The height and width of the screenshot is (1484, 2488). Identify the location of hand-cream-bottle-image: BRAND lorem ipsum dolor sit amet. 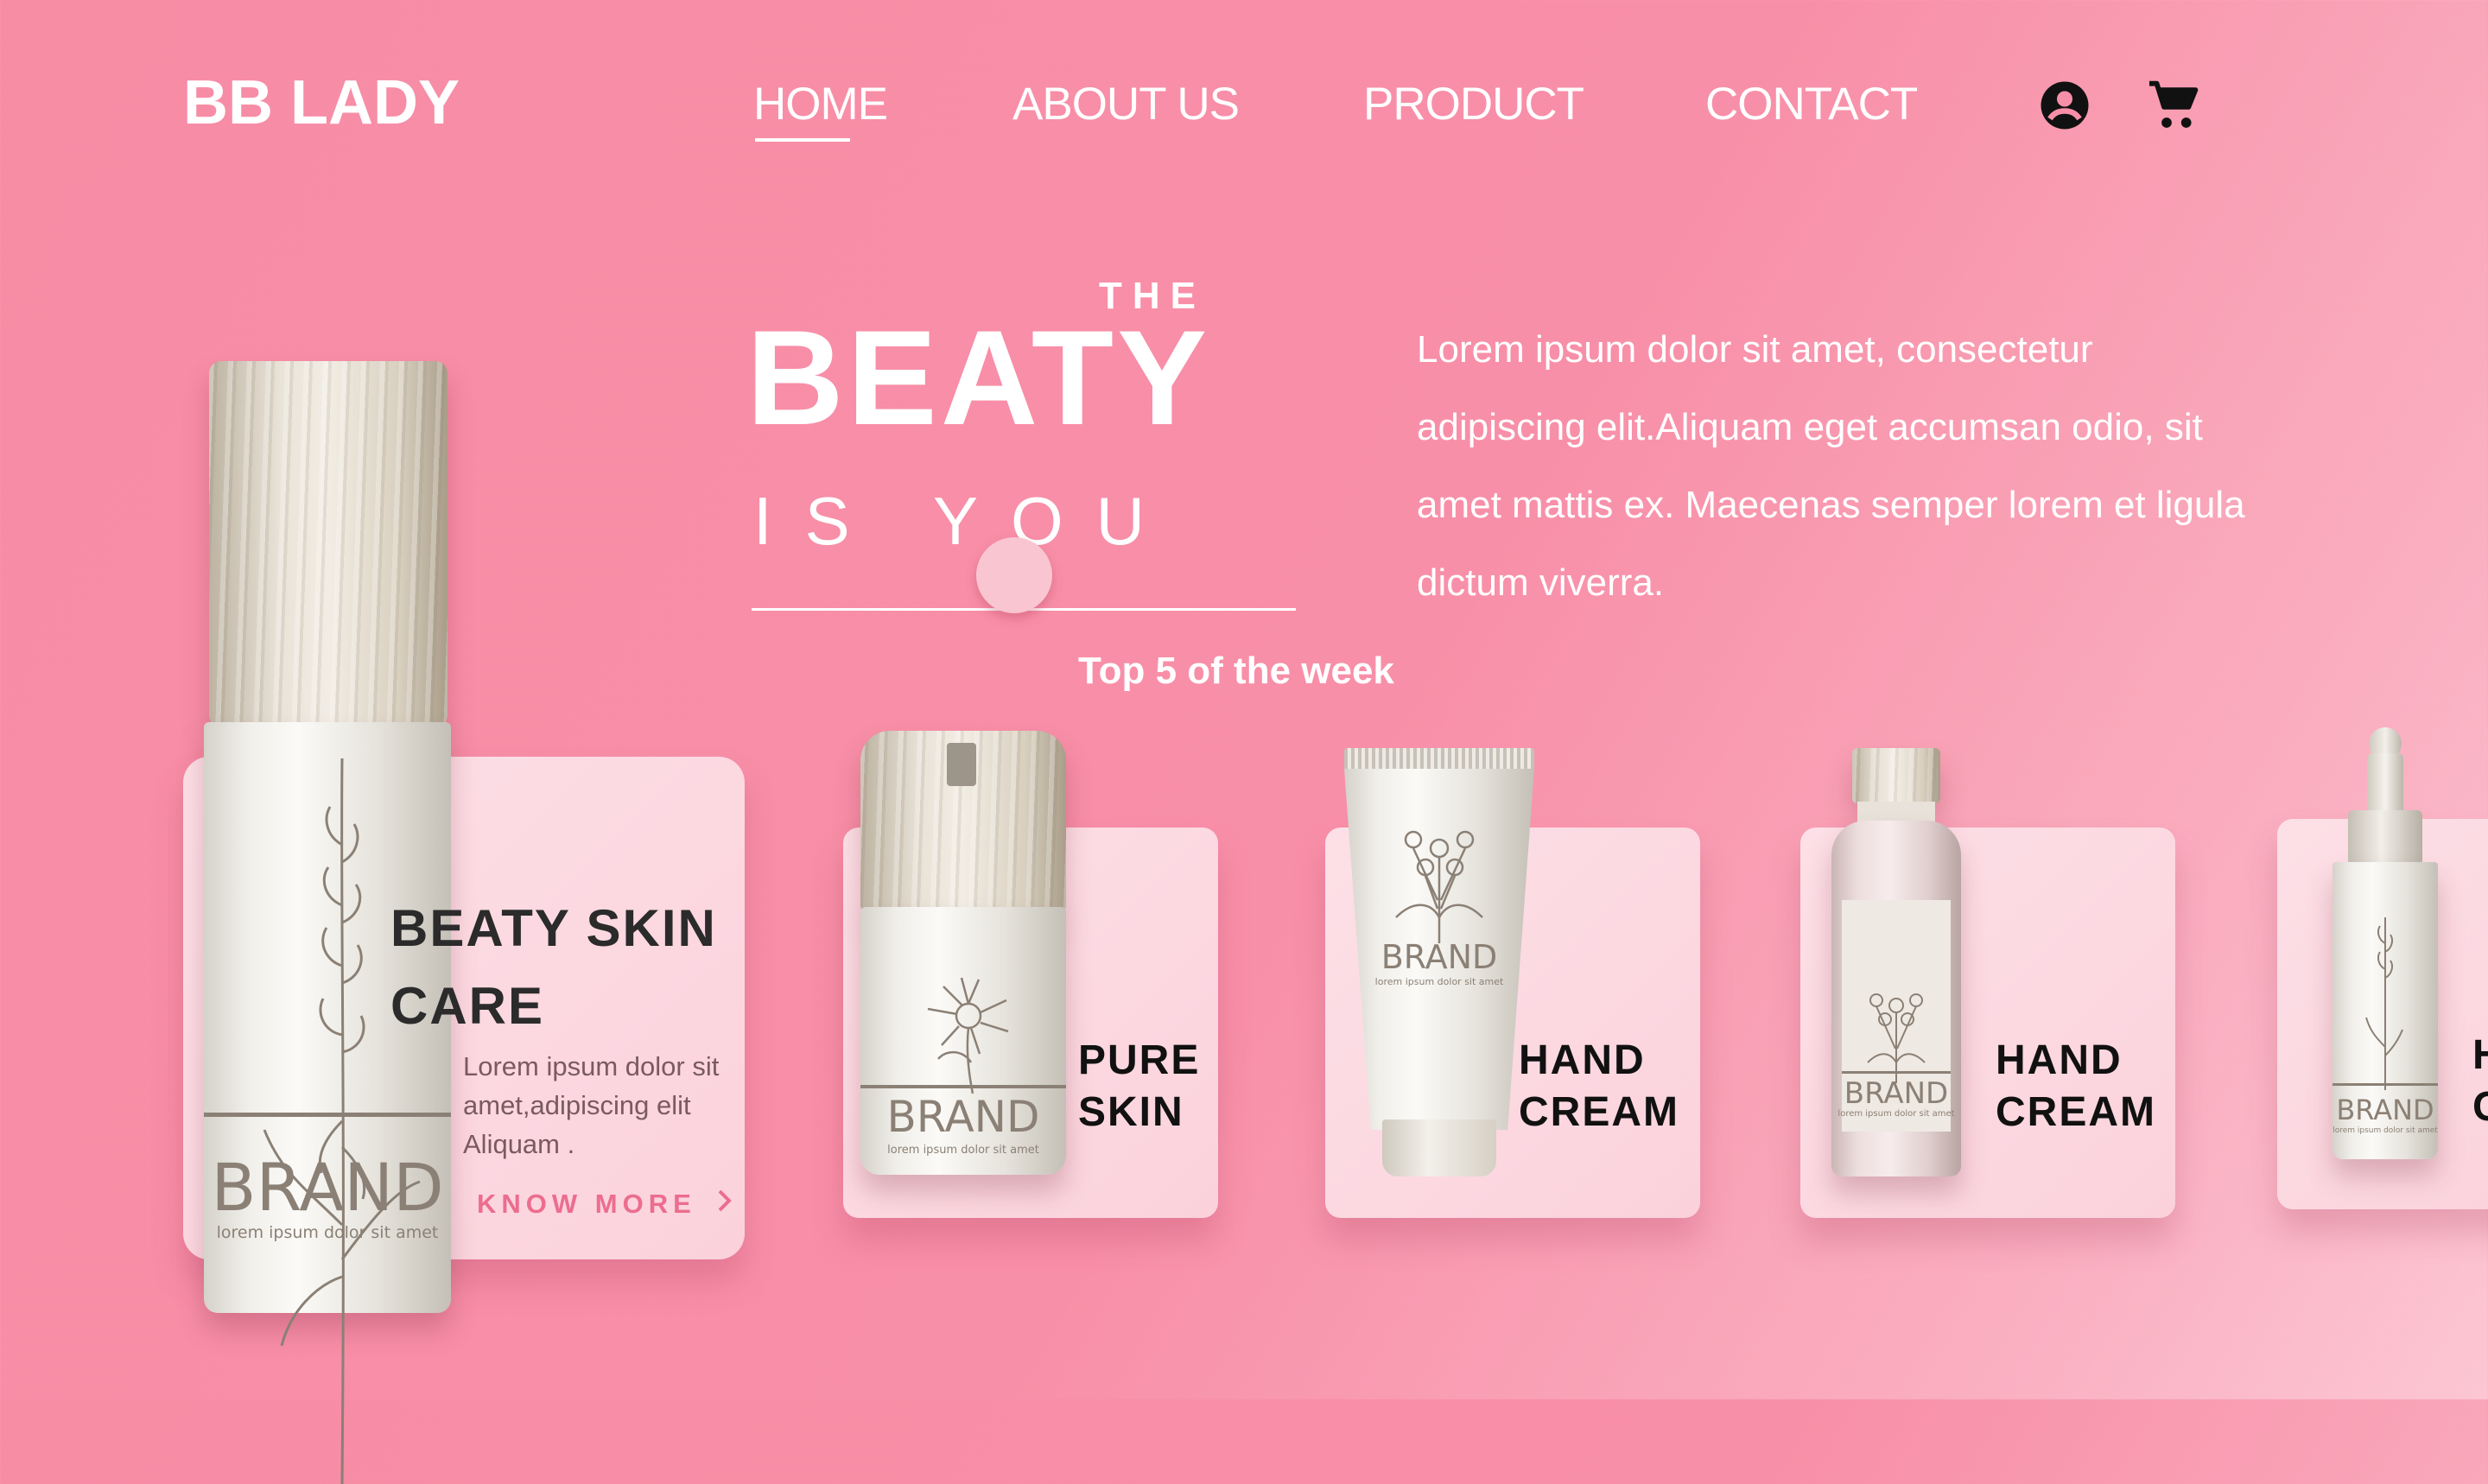
(1896, 962).